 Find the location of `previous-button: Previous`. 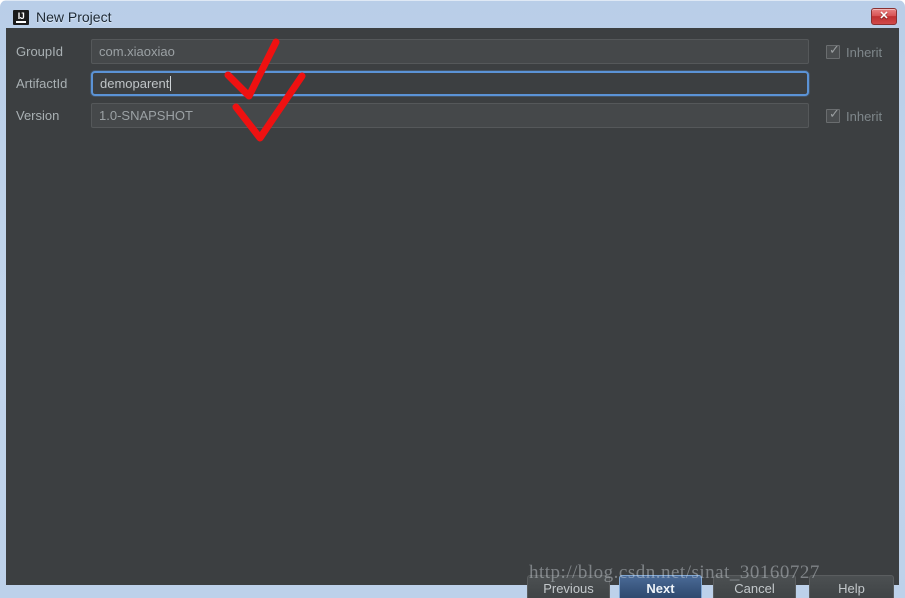

previous-button: Previous is located at coordinates (568, 586).